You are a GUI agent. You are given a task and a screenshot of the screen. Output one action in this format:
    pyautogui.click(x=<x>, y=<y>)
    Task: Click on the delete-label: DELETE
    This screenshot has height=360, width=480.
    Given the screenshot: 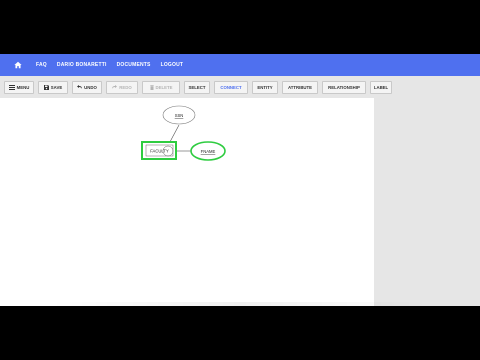 What is the action you would take?
    pyautogui.click(x=164, y=87)
    